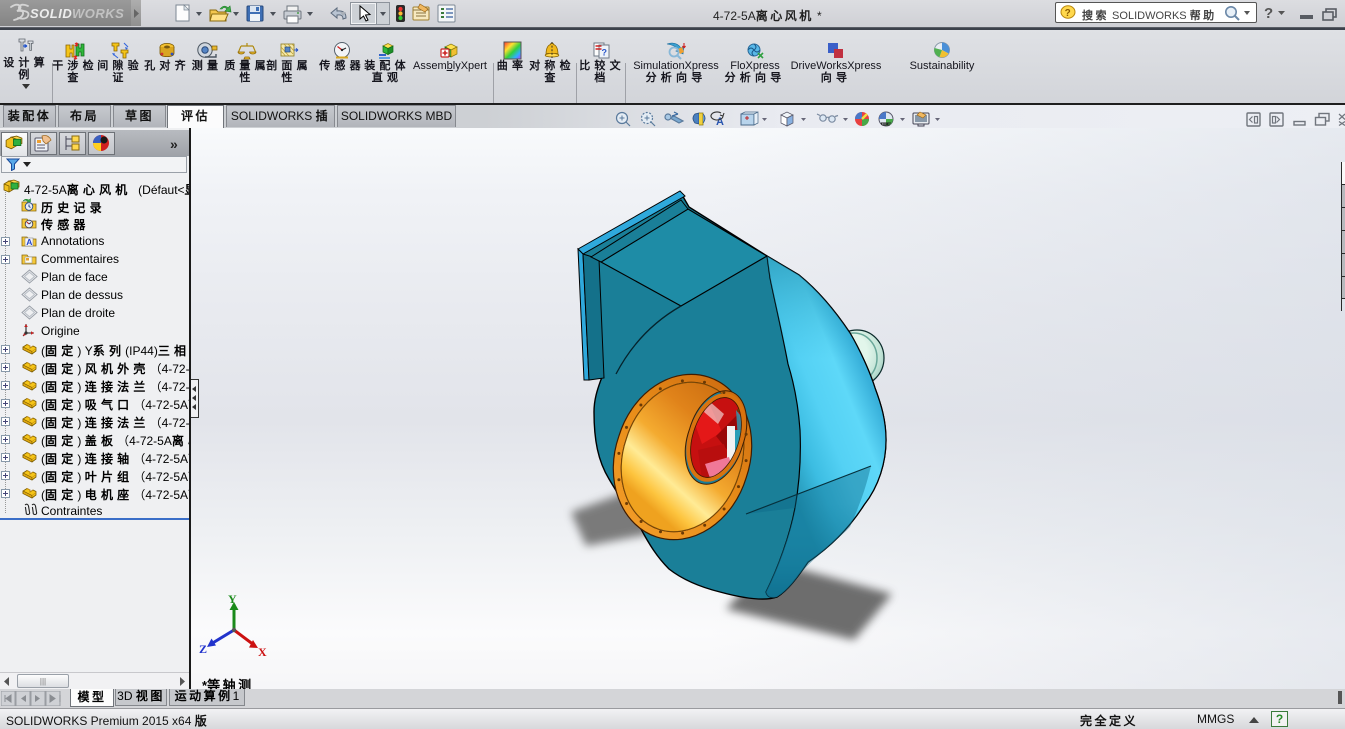 The width and height of the screenshot is (1345, 729). What do you see at coordinates (203, 649) in the screenshot?
I see `svg-text: Z` at bounding box center [203, 649].